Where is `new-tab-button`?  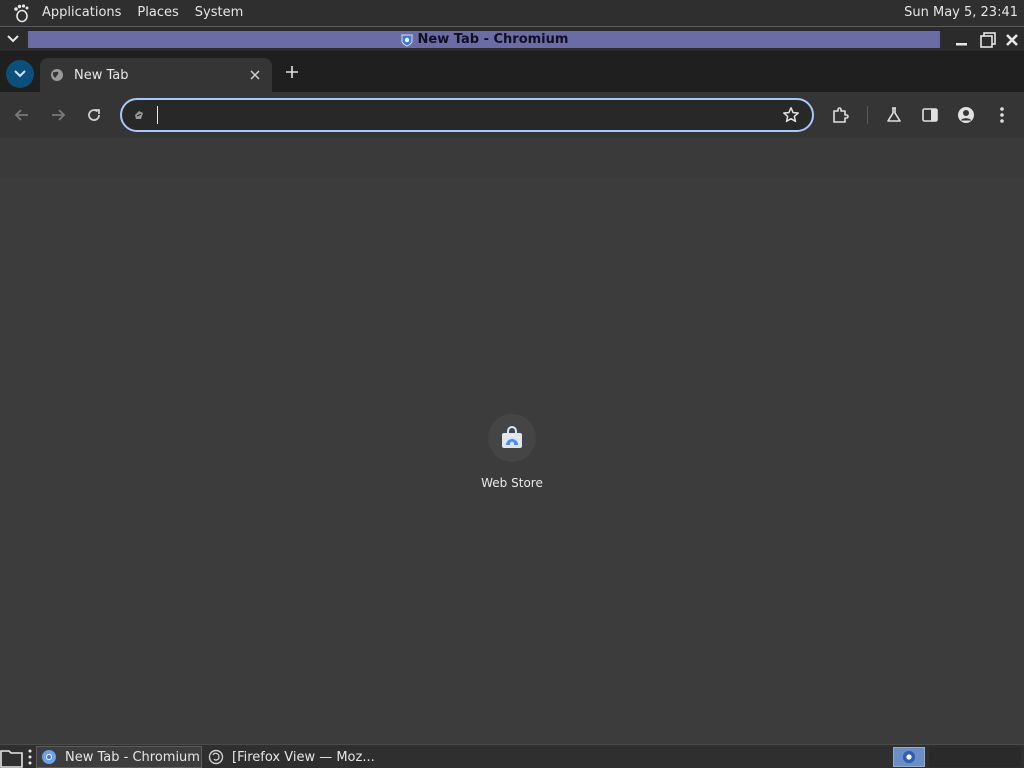
new-tab-button is located at coordinates (292, 72).